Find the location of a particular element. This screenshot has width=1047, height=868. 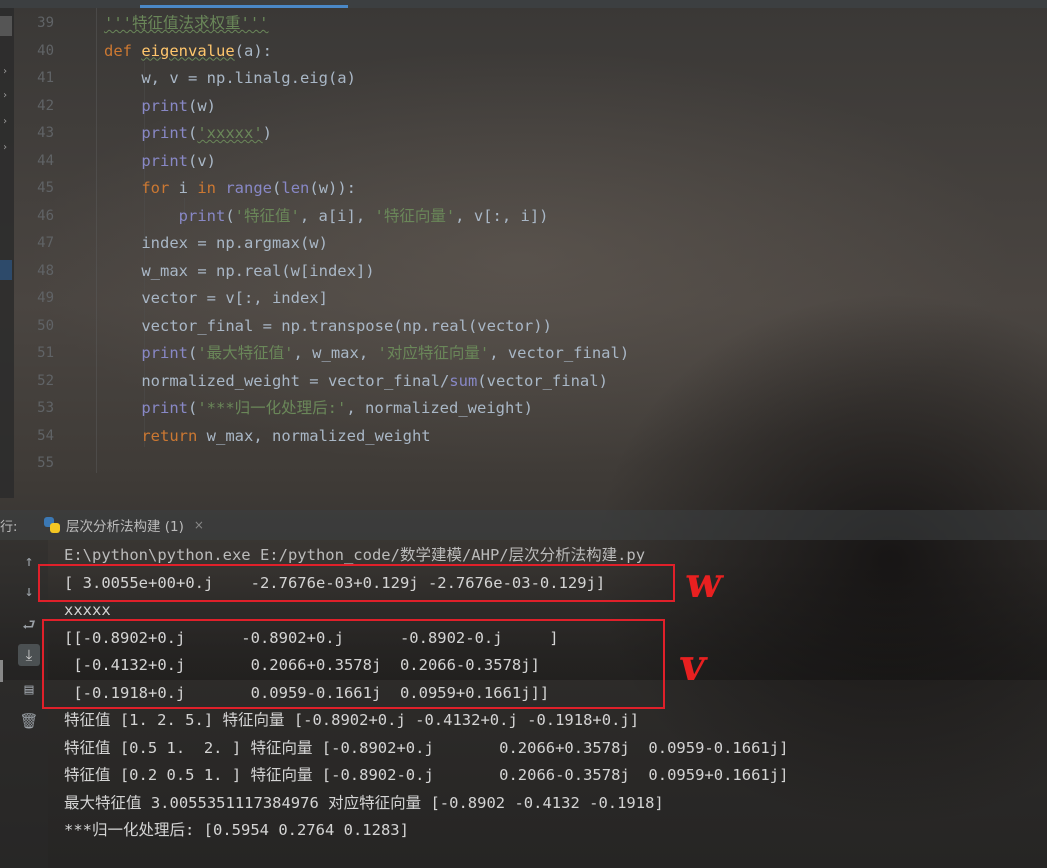

code-token: '''特征值法求权重''' is located at coordinates (186, 23).